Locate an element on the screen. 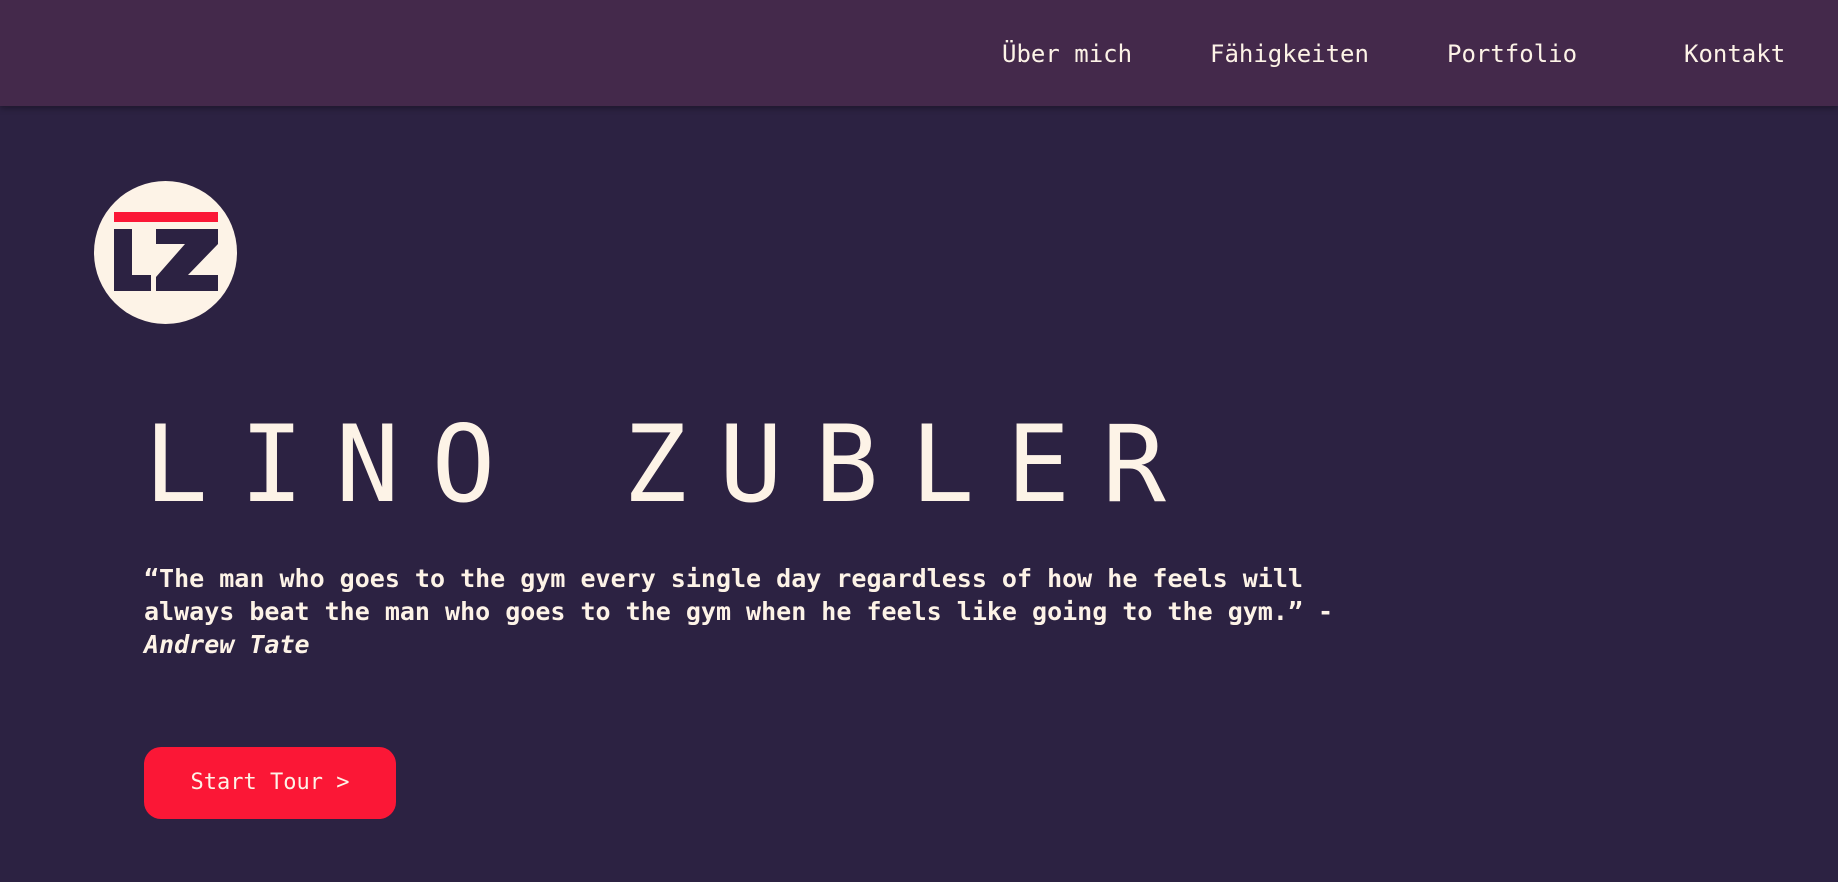 This screenshot has height=882, width=1838. quote-author: Andrew Tate is located at coordinates (227, 644).